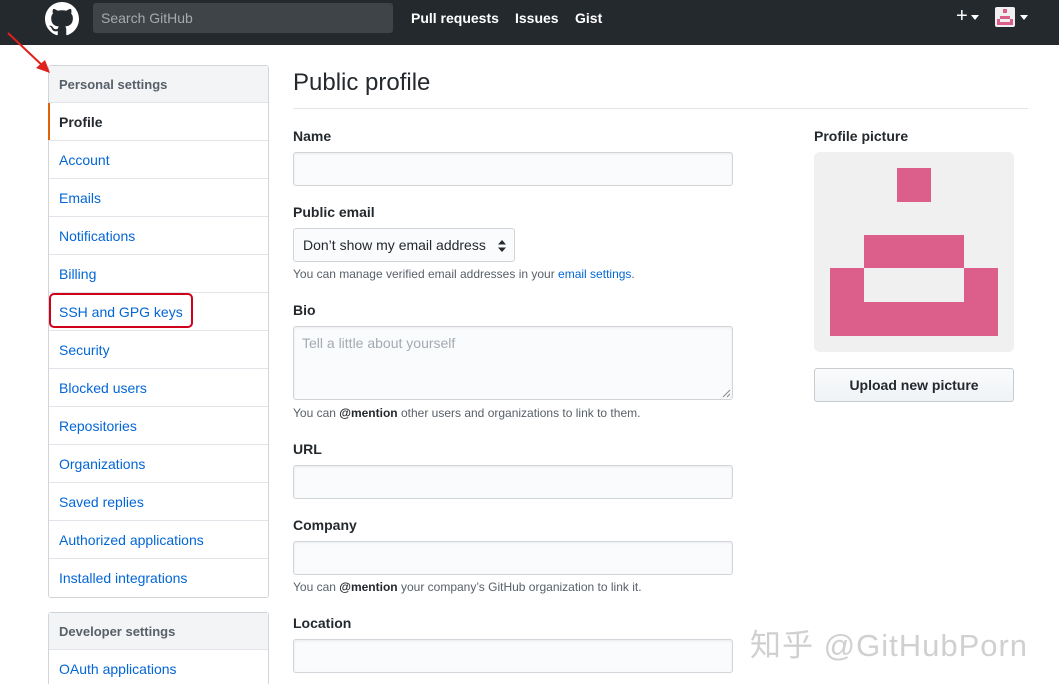 This screenshot has height=684, width=1059. Describe the element at coordinates (889, 645) in the screenshot. I see `watermark: 知乎 @GitHubPorn` at that location.